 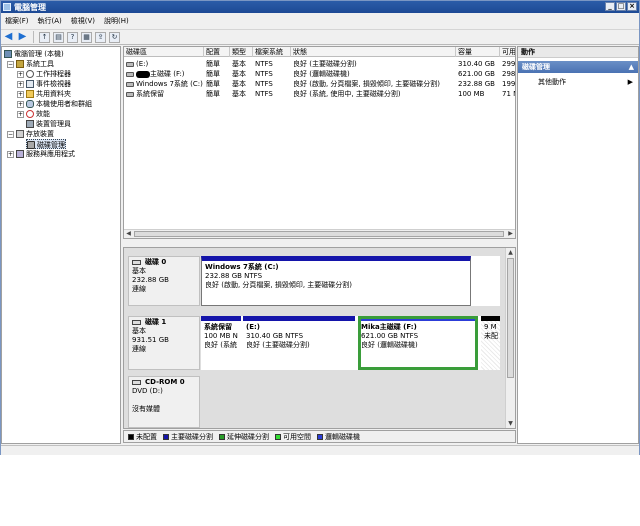 I want to click on show-hide-tree-icon: ▤, so click(x=58, y=37).